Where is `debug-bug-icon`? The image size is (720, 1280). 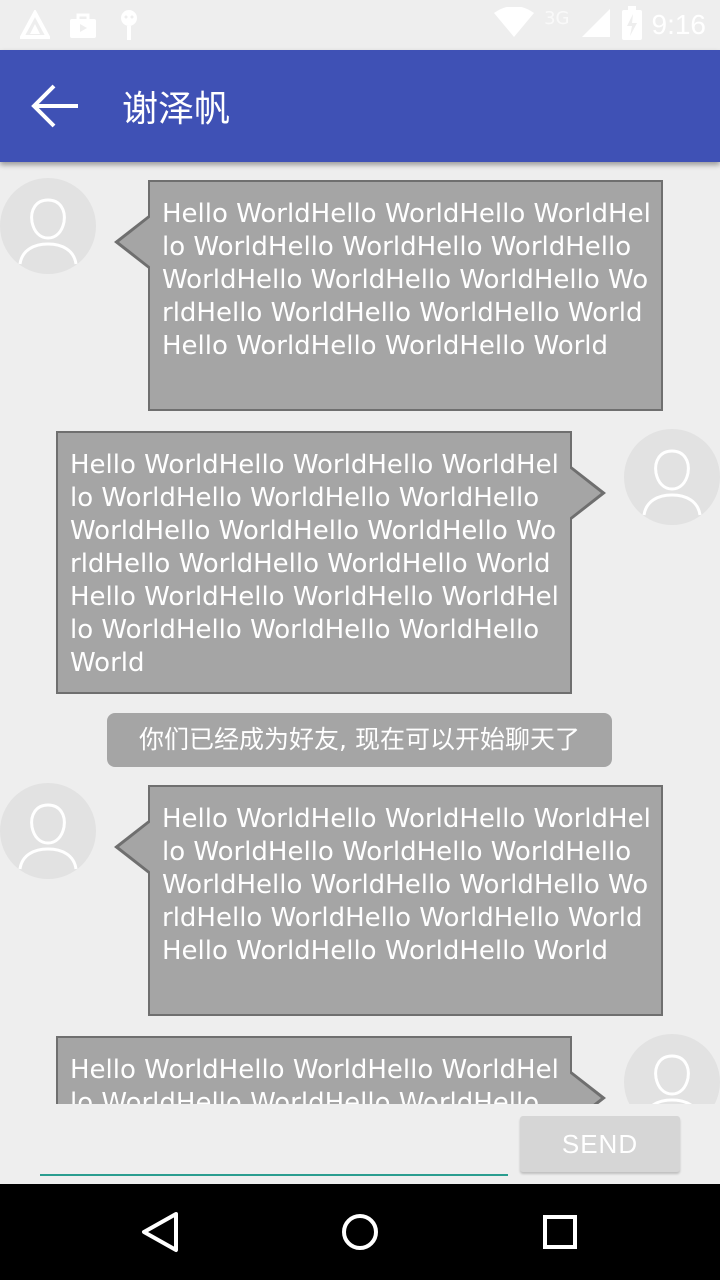
debug-bug-icon is located at coordinates (129, 27).